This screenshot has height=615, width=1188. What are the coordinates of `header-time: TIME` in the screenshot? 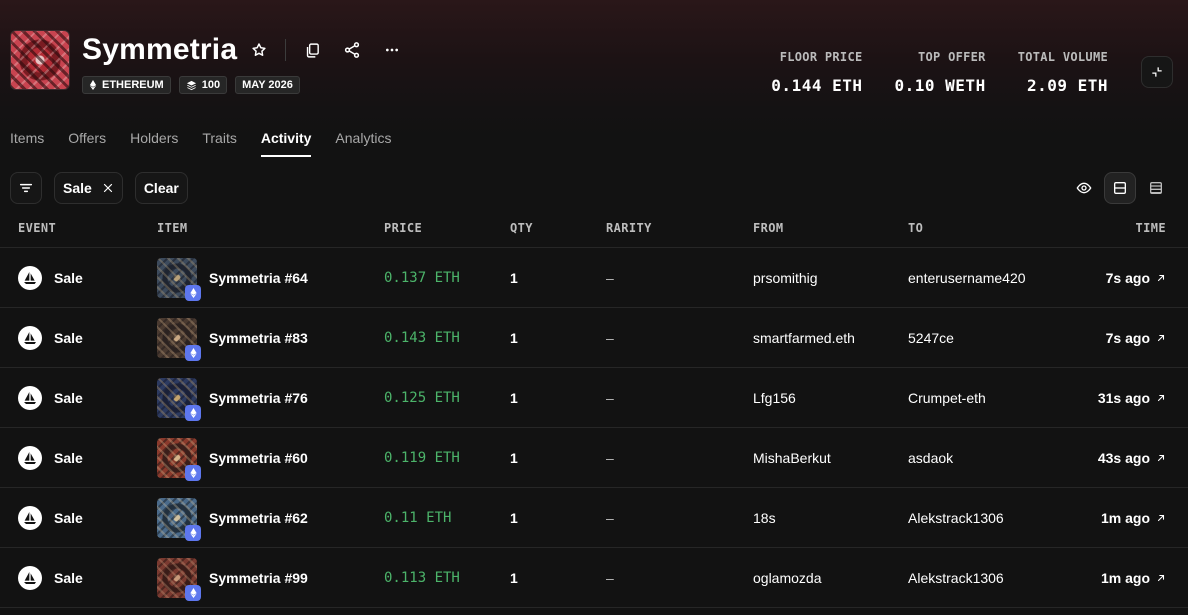 It's located at (1151, 228).